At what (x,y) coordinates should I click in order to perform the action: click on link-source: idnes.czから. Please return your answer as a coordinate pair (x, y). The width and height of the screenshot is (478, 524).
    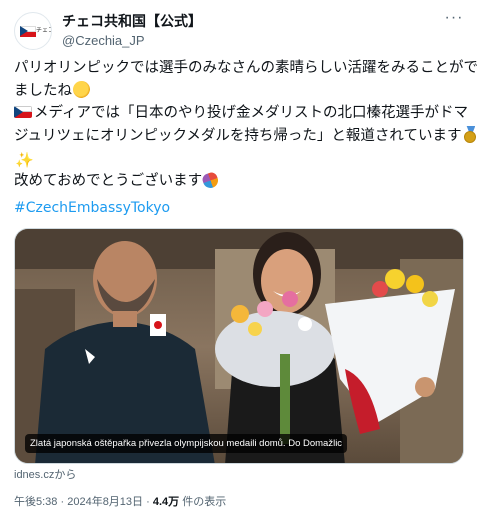
    Looking at the image, I should click on (45, 475).